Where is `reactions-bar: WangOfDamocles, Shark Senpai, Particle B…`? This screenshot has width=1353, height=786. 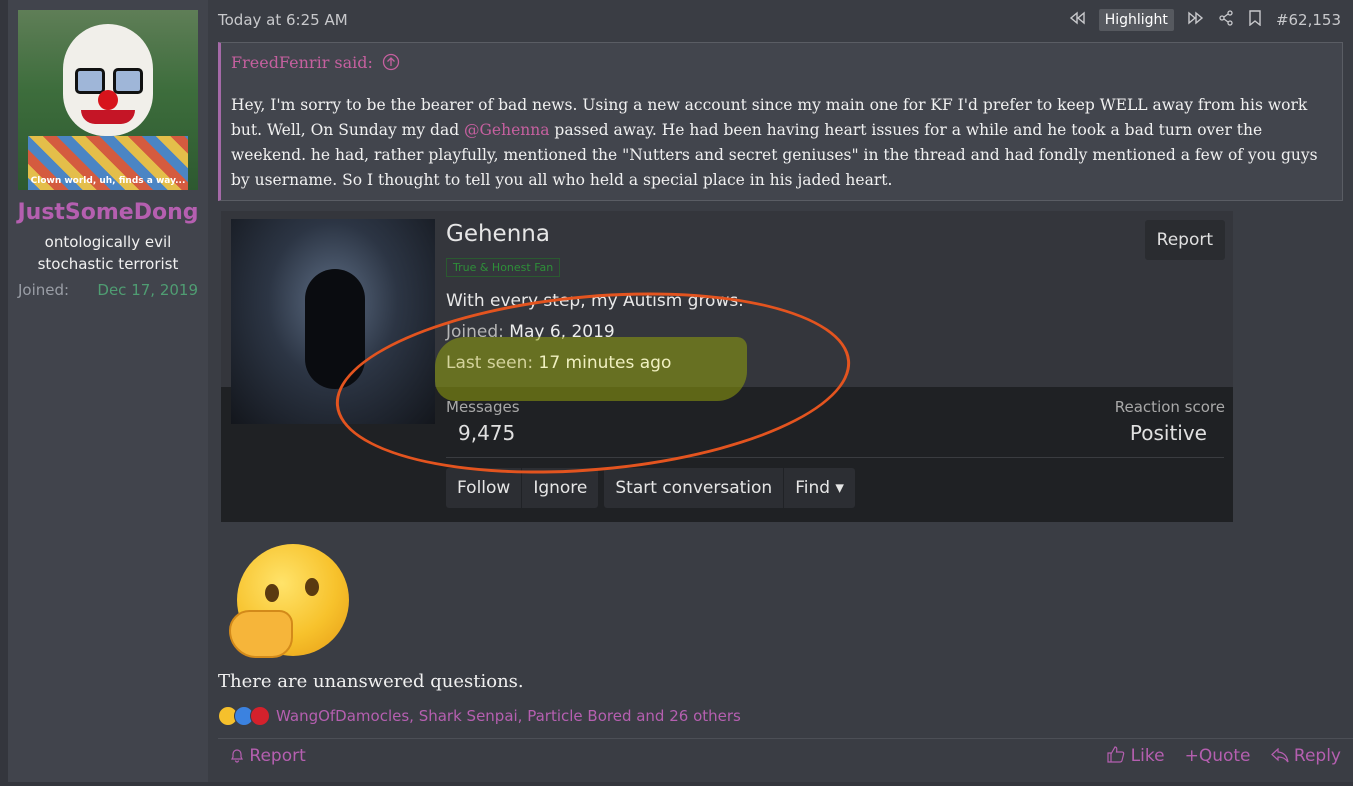
reactions-bar: WangOfDamocles, Shark Senpai, Particle B… is located at coordinates (479, 716).